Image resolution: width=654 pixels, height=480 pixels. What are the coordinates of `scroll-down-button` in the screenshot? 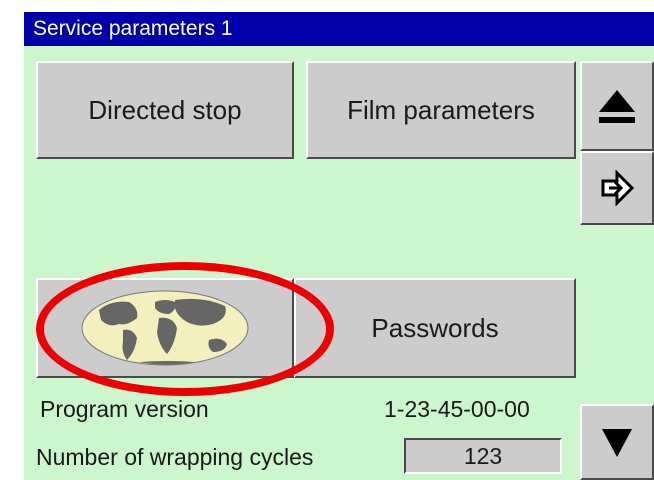 It's located at (617, 442).